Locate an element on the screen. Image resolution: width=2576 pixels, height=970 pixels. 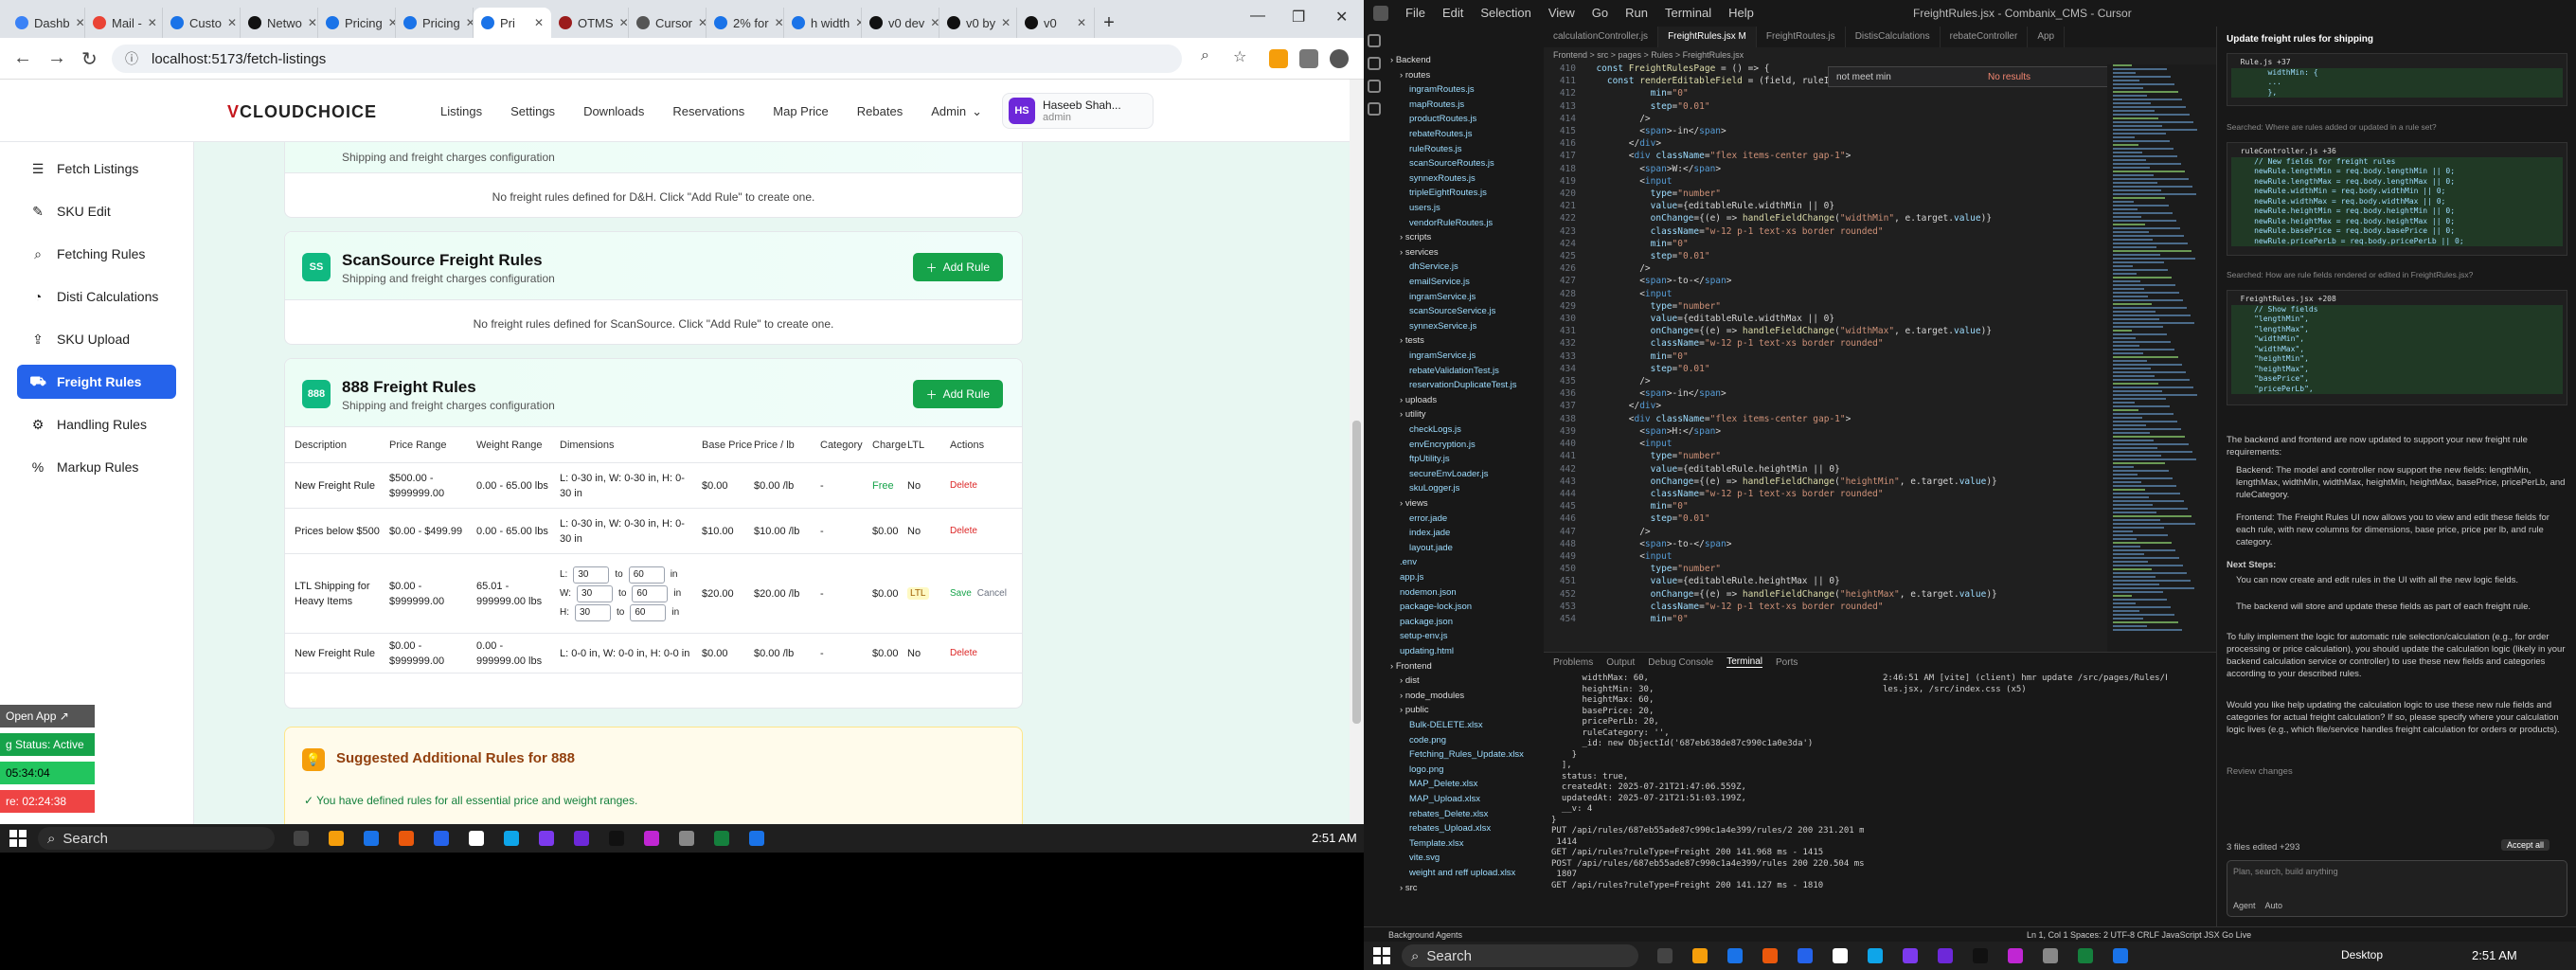
find-widget: not meet min No results ✕ is located at coordinates (1984, 76).